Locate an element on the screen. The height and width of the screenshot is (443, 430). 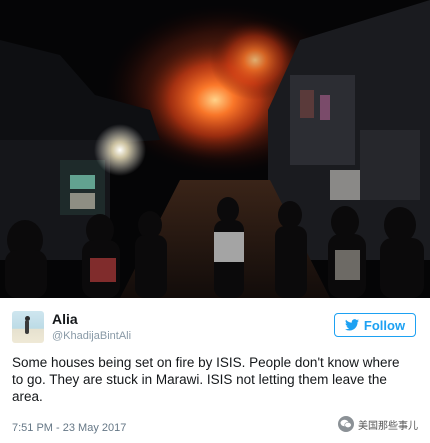
follow-label: Follow is located at coordinates (384, 325).